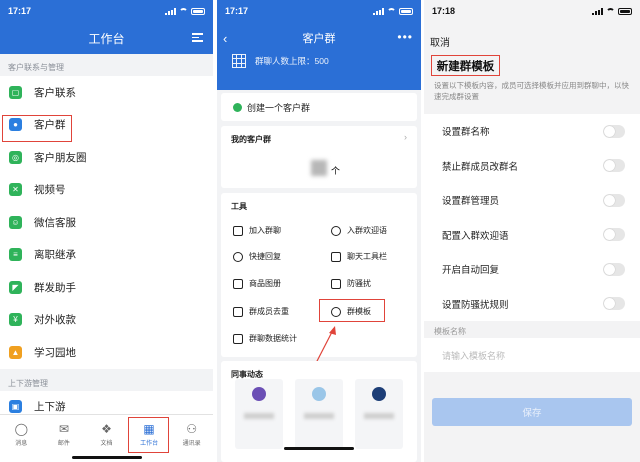  I want to click on home-indicator, so click(106, 457).